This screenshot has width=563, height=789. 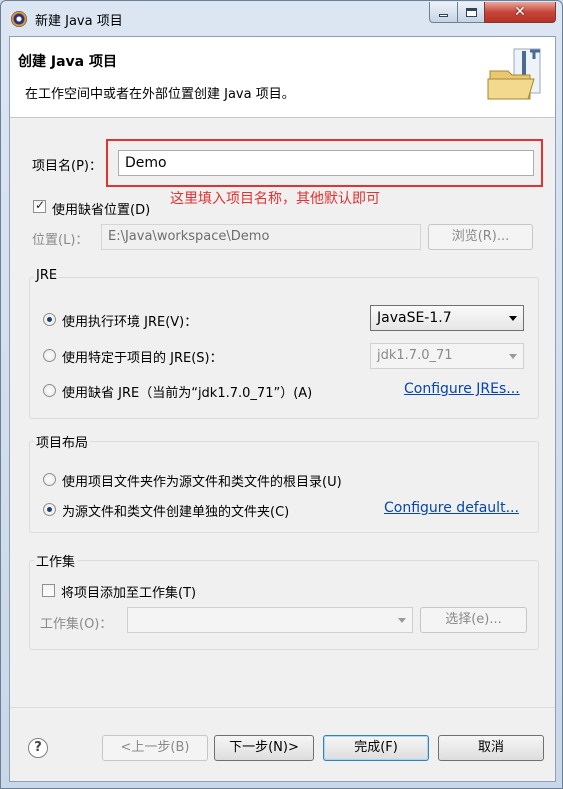 What do you see at coordinates (67, 166) in the screenshot?
I see `project-name-label: 项目名(P)：` at bounding box center [67, 166].